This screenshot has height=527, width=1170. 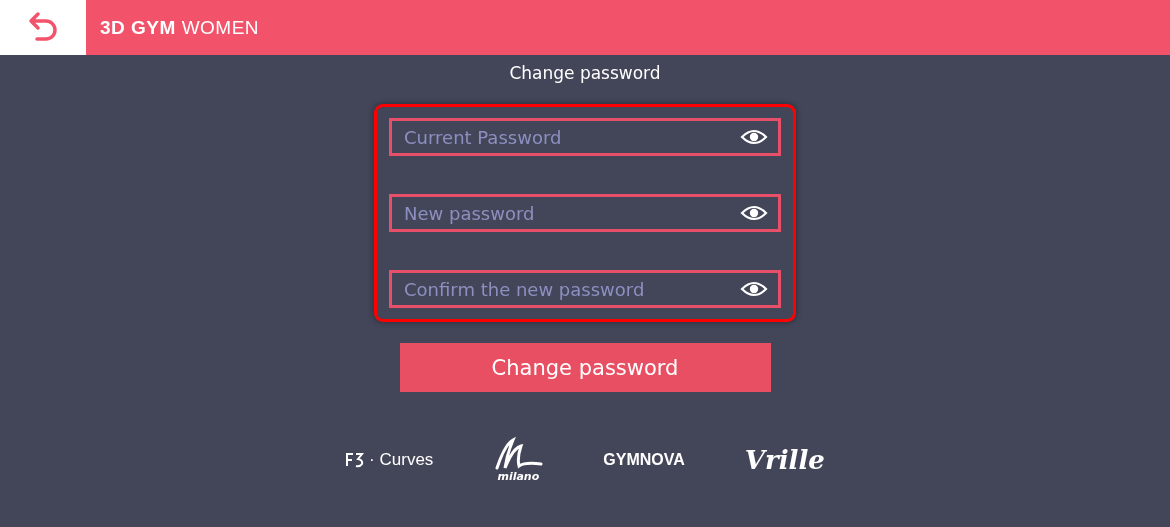 What do you see at coordinates (585, 289) in the screenshot?
I see `password-field: Confirm the new password` at bounding box center [585, 289].